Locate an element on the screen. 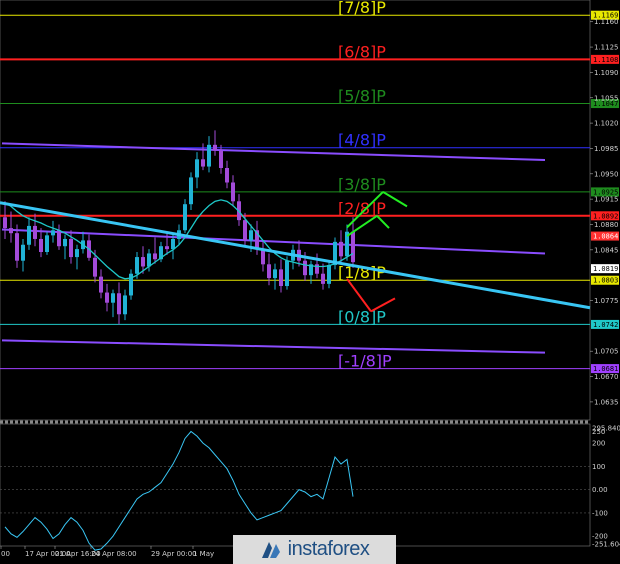  murray-level-label: [6/8]P is located at coordinates (362, 51).